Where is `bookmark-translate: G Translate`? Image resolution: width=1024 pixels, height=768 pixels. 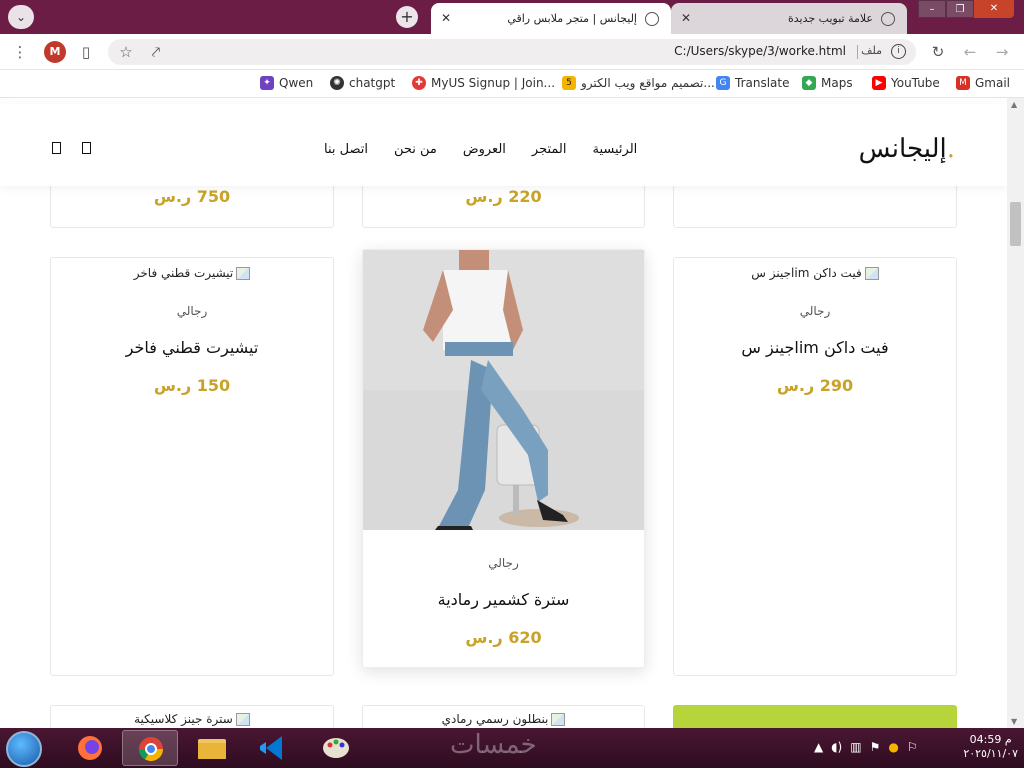
bookmark-translate: G Translate is located at coordinates (753, 83).